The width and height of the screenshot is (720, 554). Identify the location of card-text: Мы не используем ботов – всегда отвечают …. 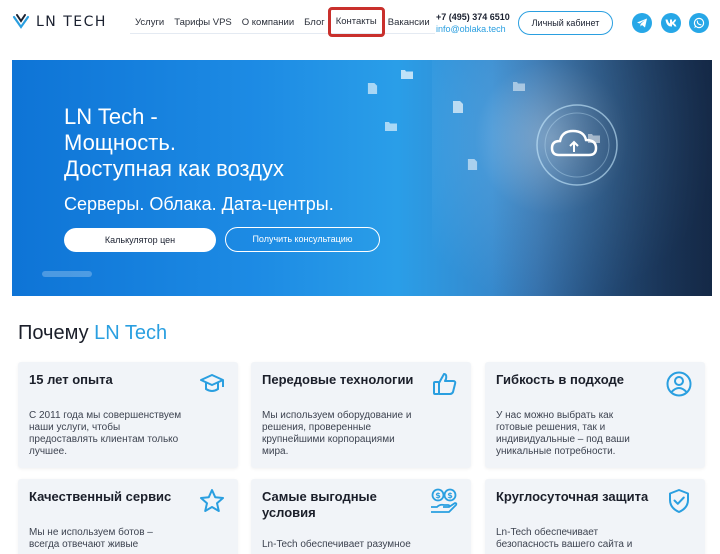
(91, 538).